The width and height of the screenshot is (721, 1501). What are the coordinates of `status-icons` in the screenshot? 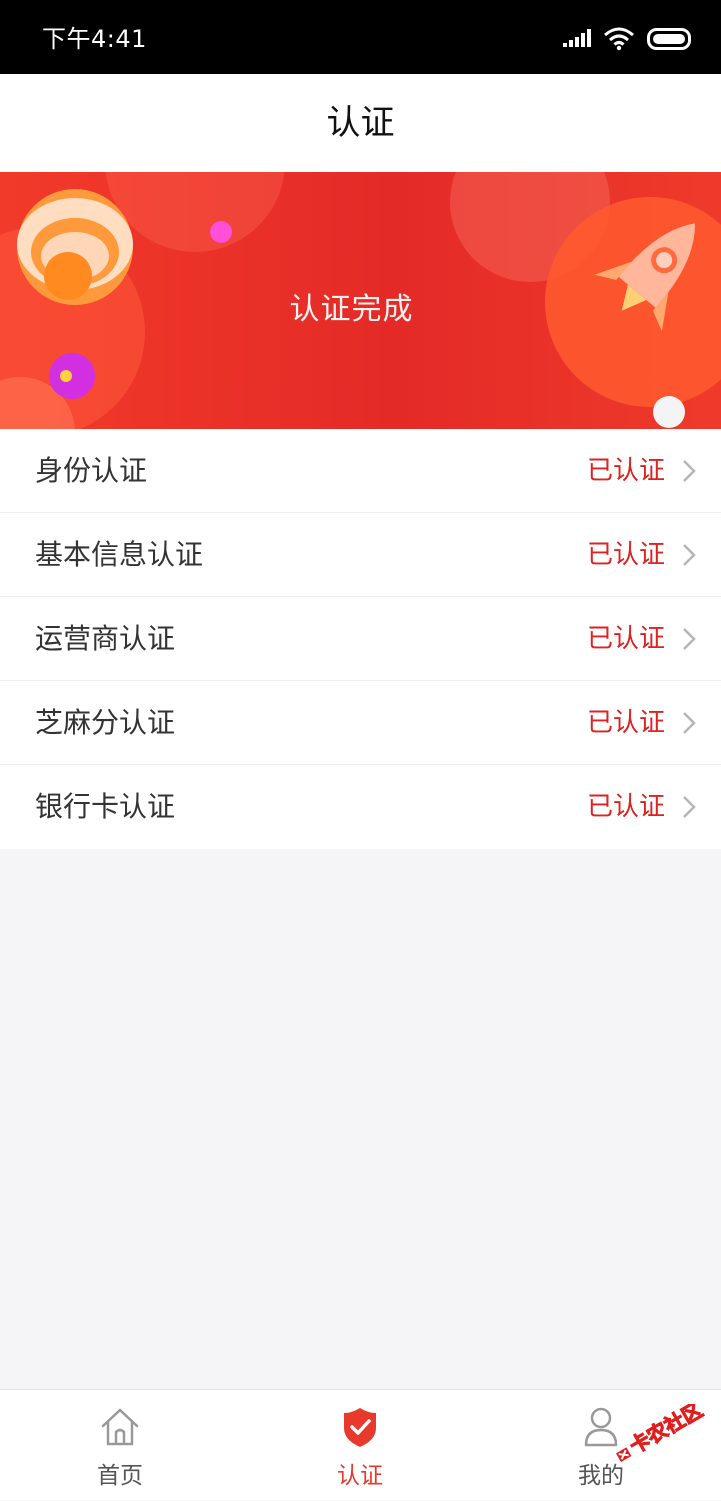 It's located at (628, 39).